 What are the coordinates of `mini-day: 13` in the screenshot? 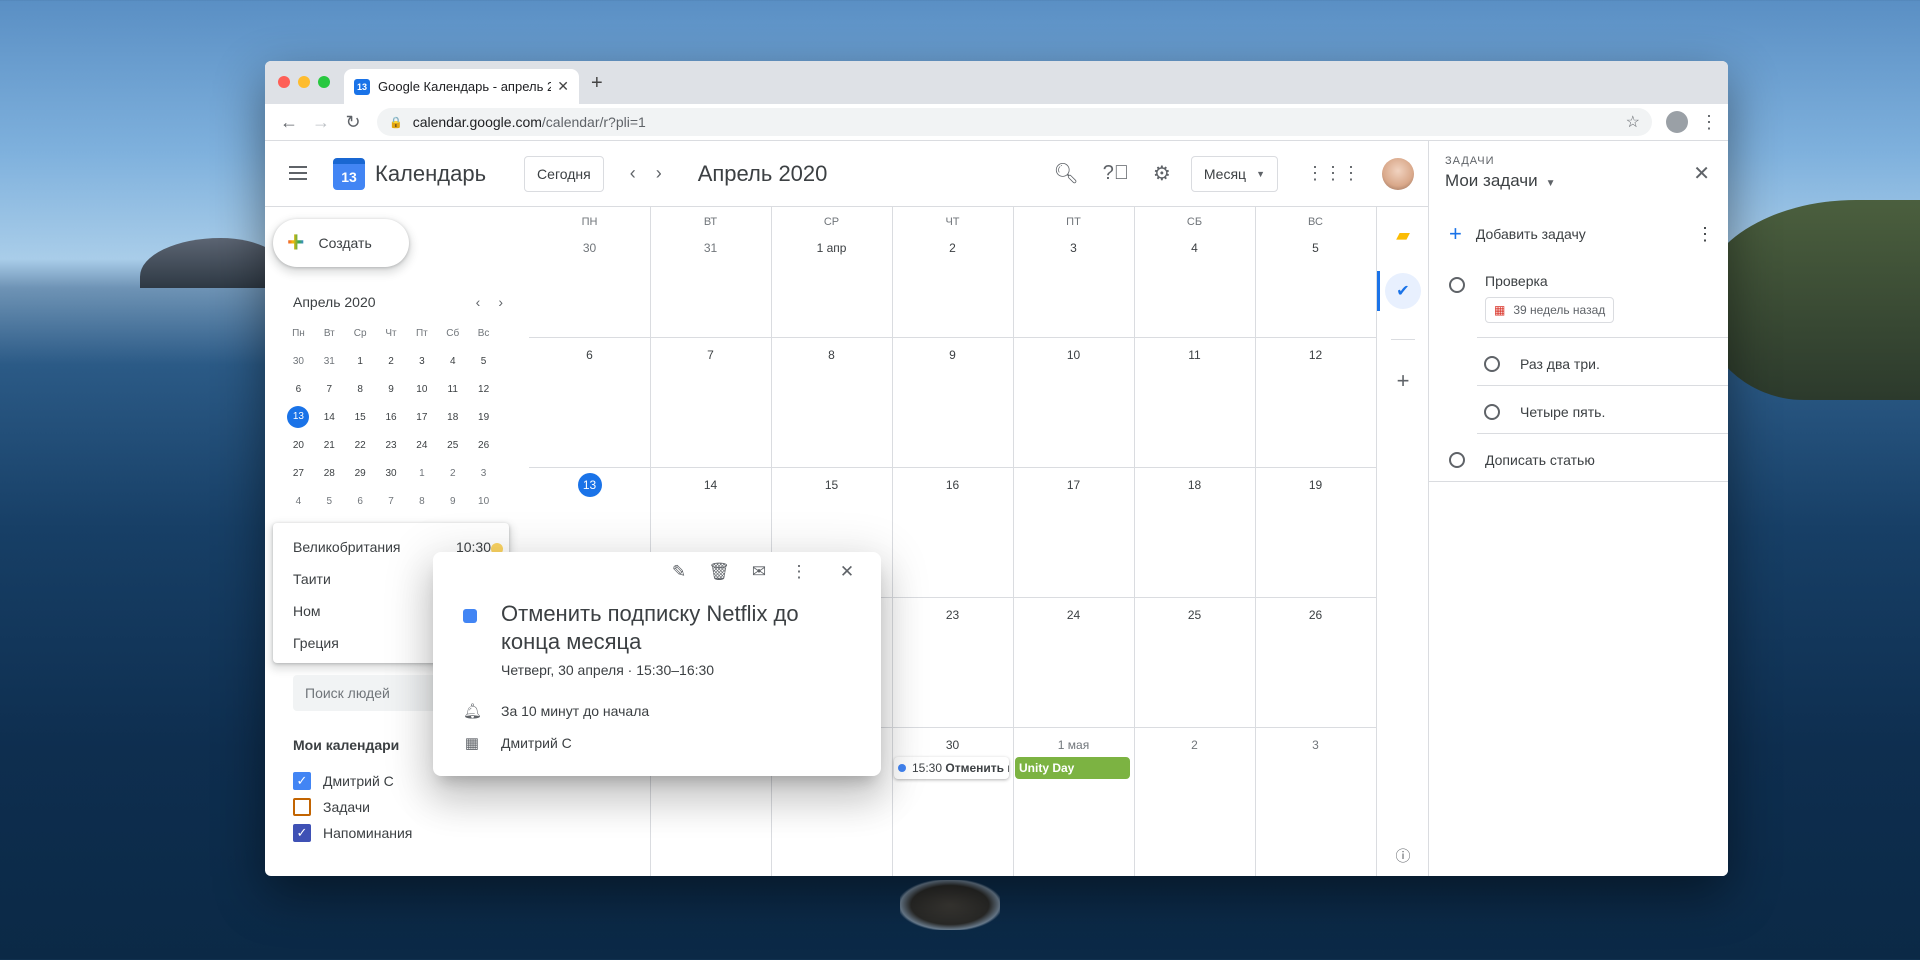 It's located at (298, 417).